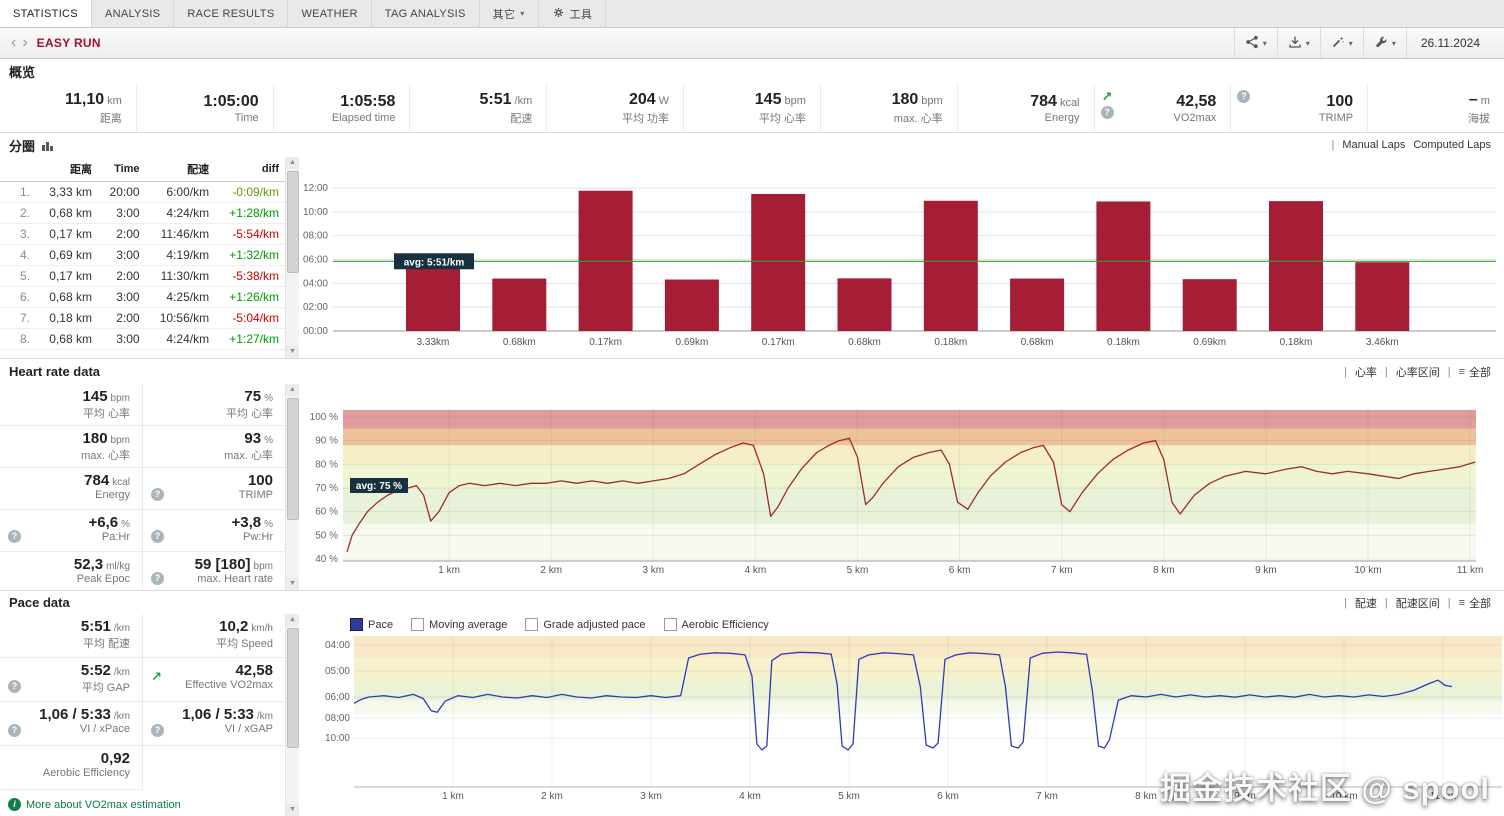  Describe the element at coordinates (1162, 108) in the screenshot. I see `overview-stat-vo2max: ↗? 42,58 VO2max` at that location.